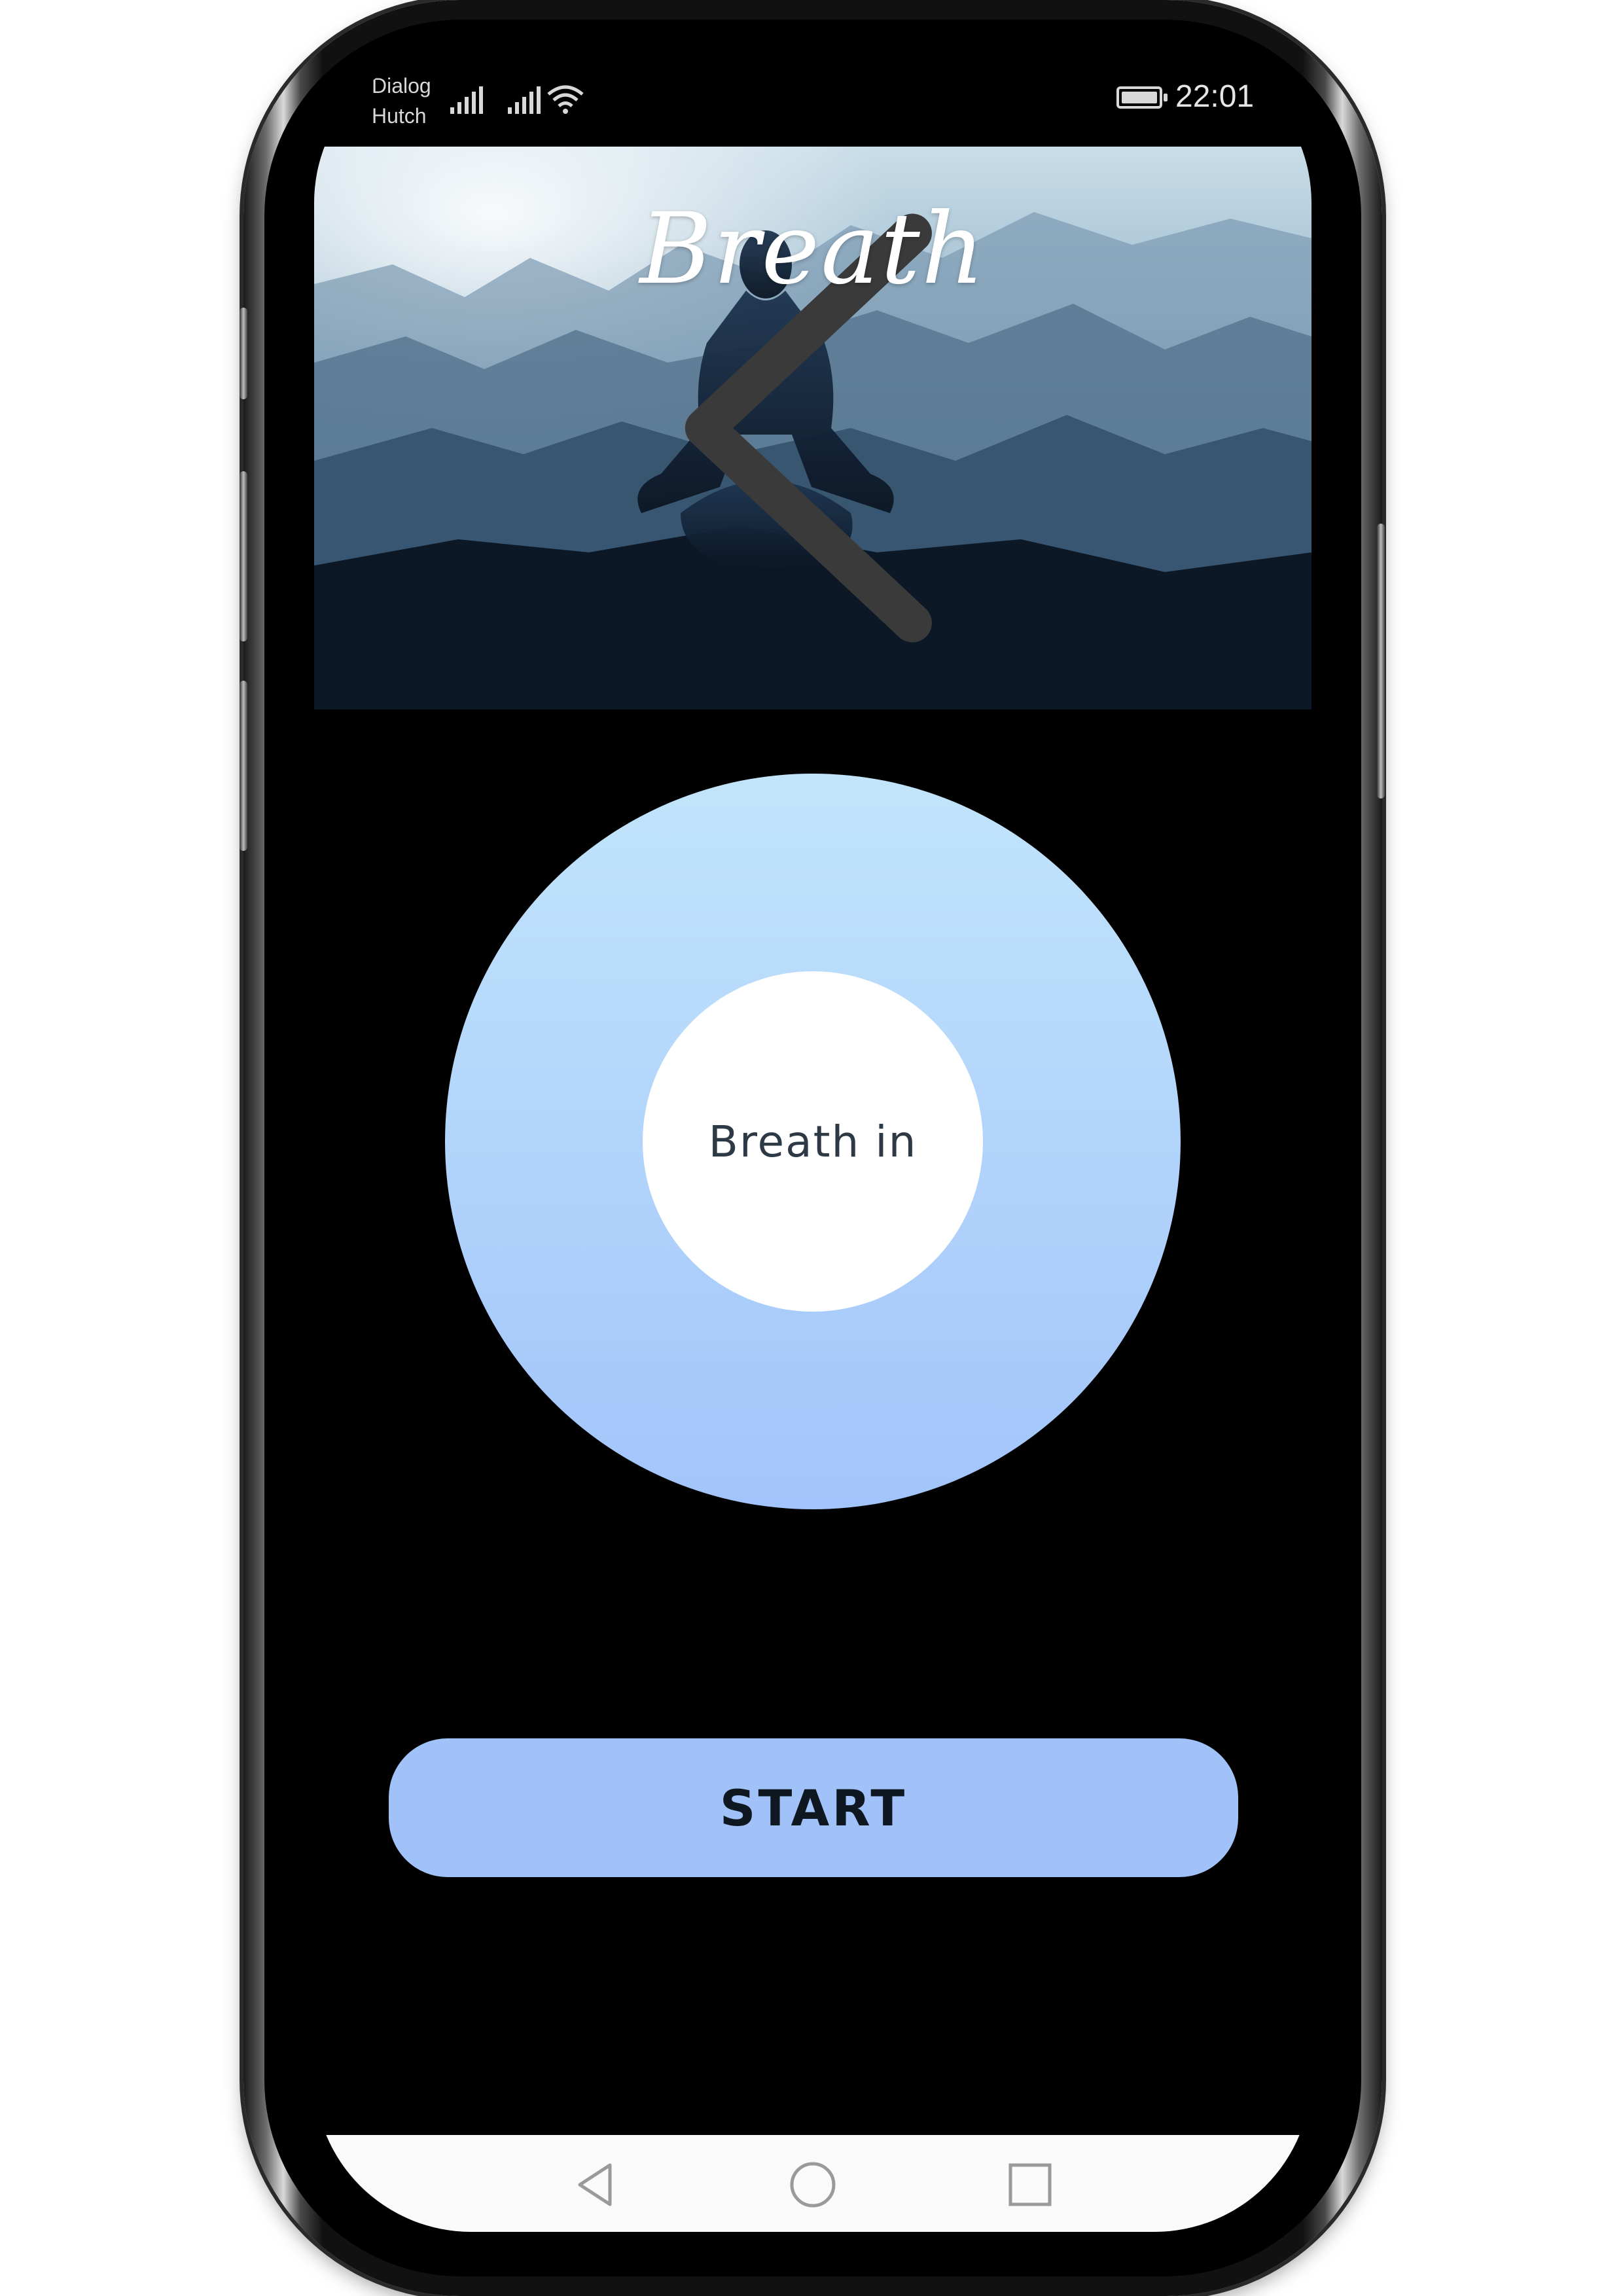  What do you see at coordinates (243, 766) in the screenshot?
I see `volume-down-button` at bounding box center [243, 766].